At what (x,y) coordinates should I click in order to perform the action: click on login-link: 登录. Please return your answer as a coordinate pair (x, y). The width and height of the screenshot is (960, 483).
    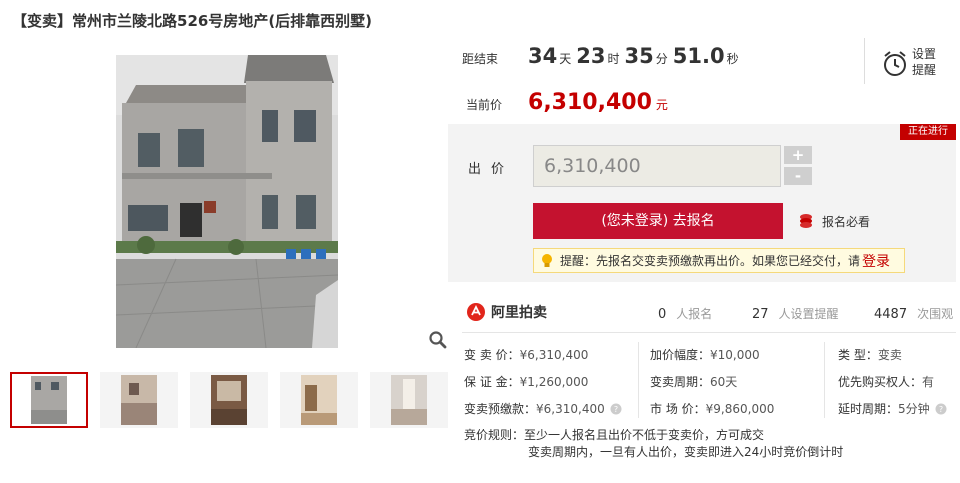
    Looking at the image, I should click on (876, 261).